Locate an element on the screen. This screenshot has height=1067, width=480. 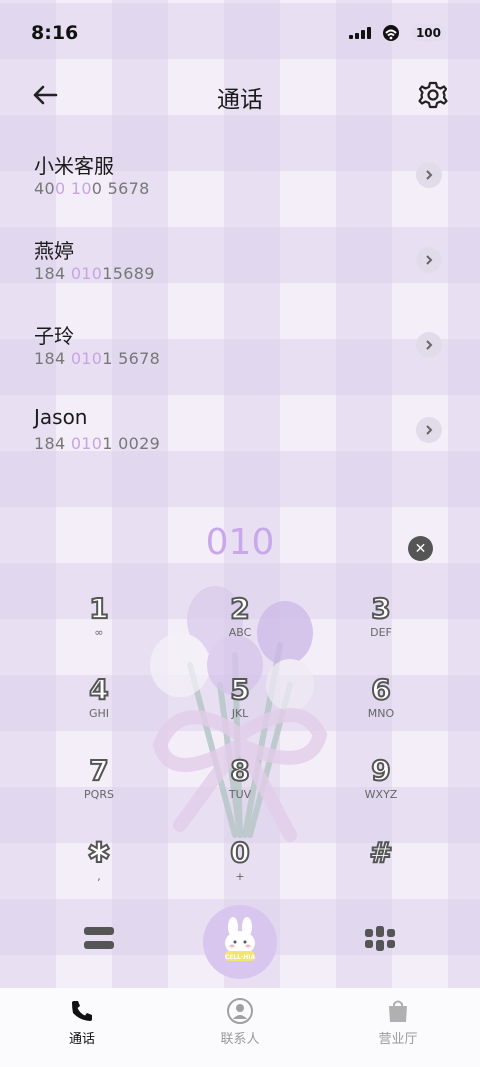
tab-label: 通话 is located at coordinates (81, 1039).